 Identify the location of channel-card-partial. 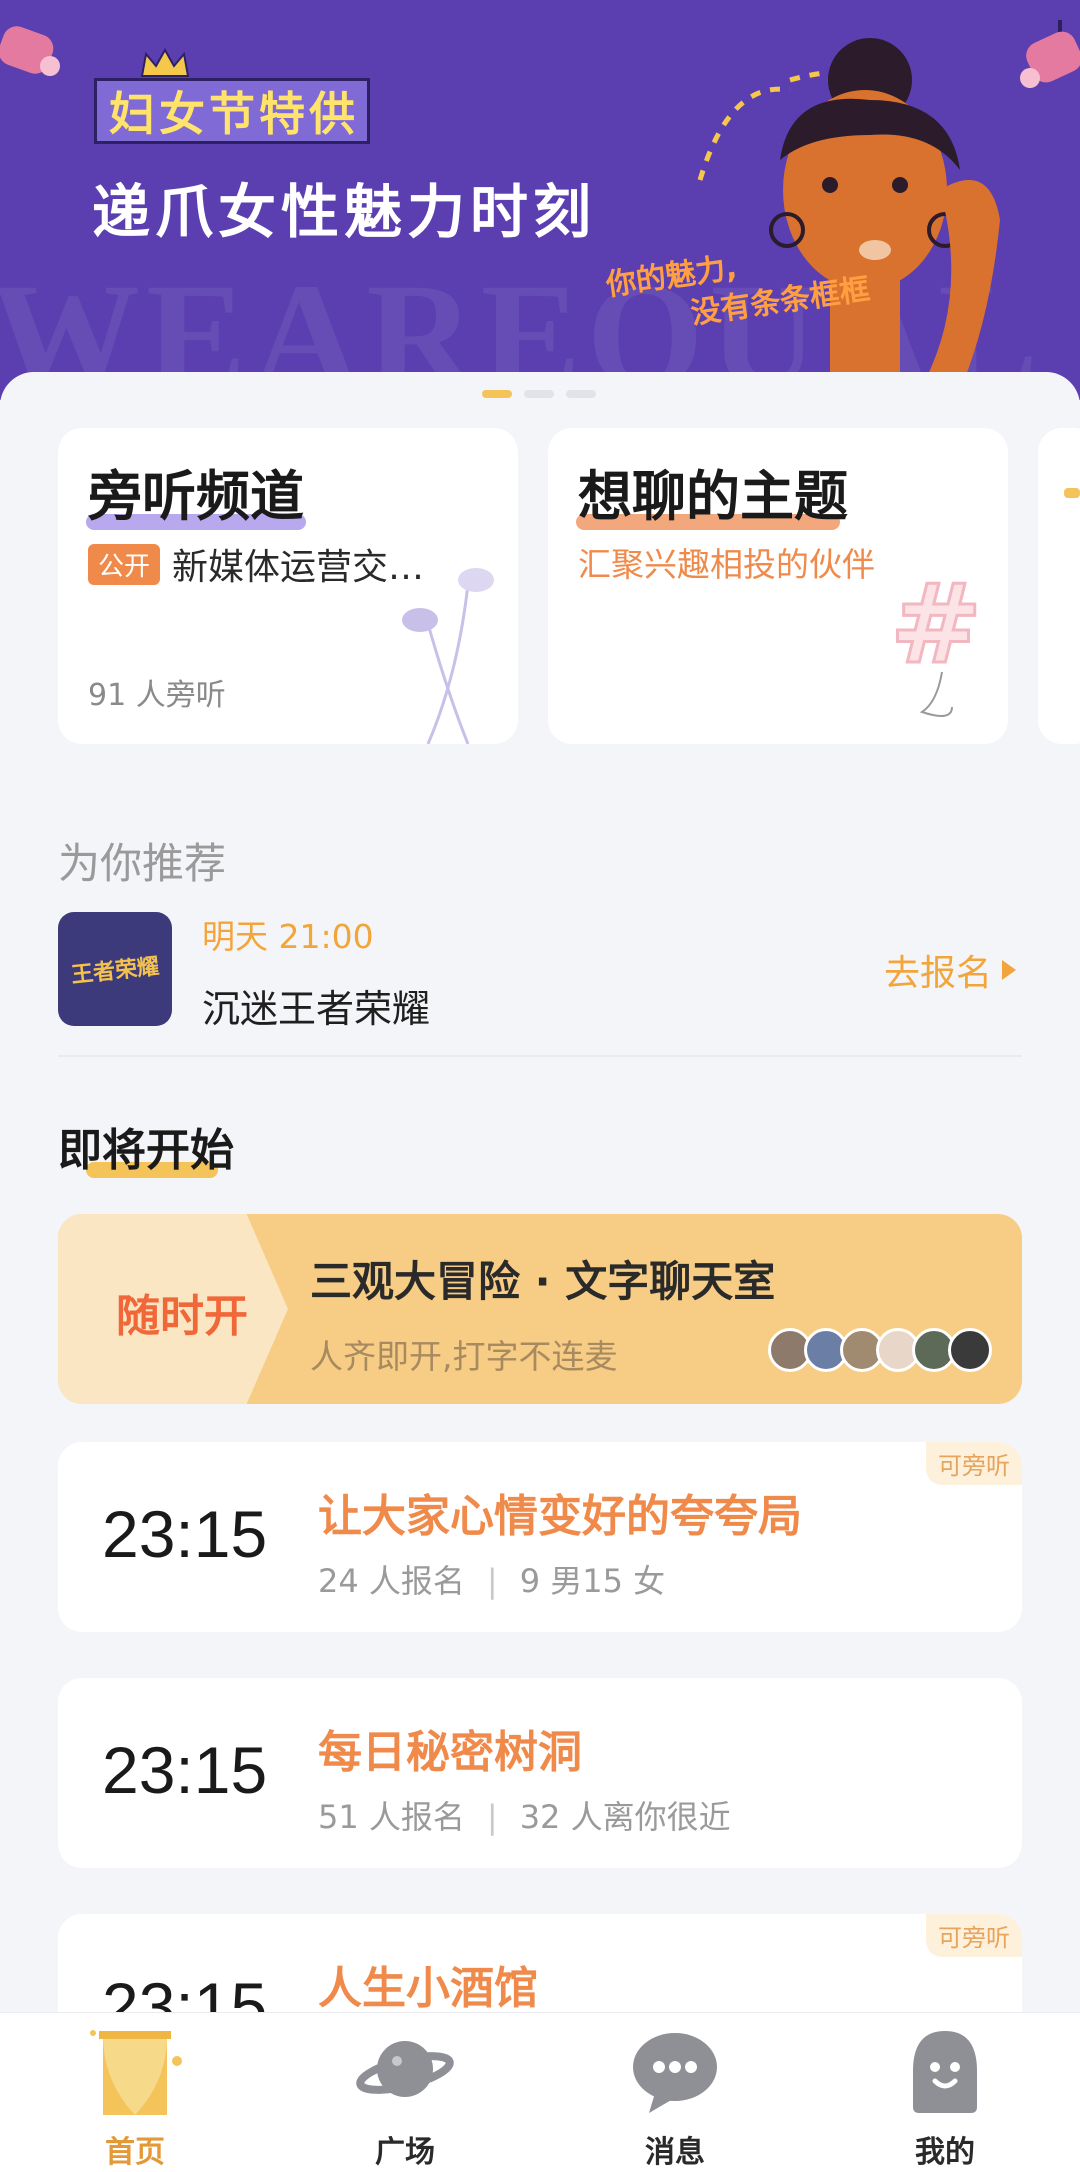
(1059, 586).